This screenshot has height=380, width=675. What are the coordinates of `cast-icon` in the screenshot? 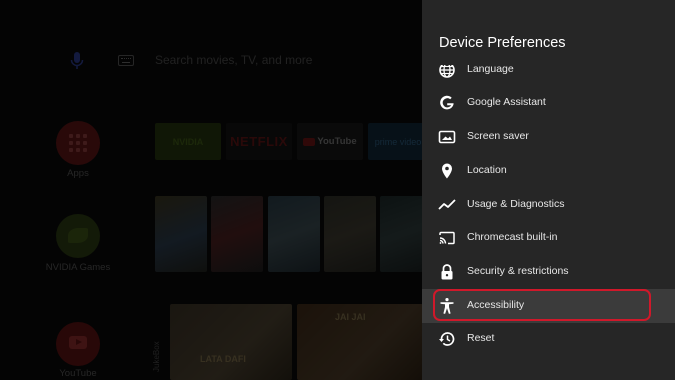 It's located at (447, 238).